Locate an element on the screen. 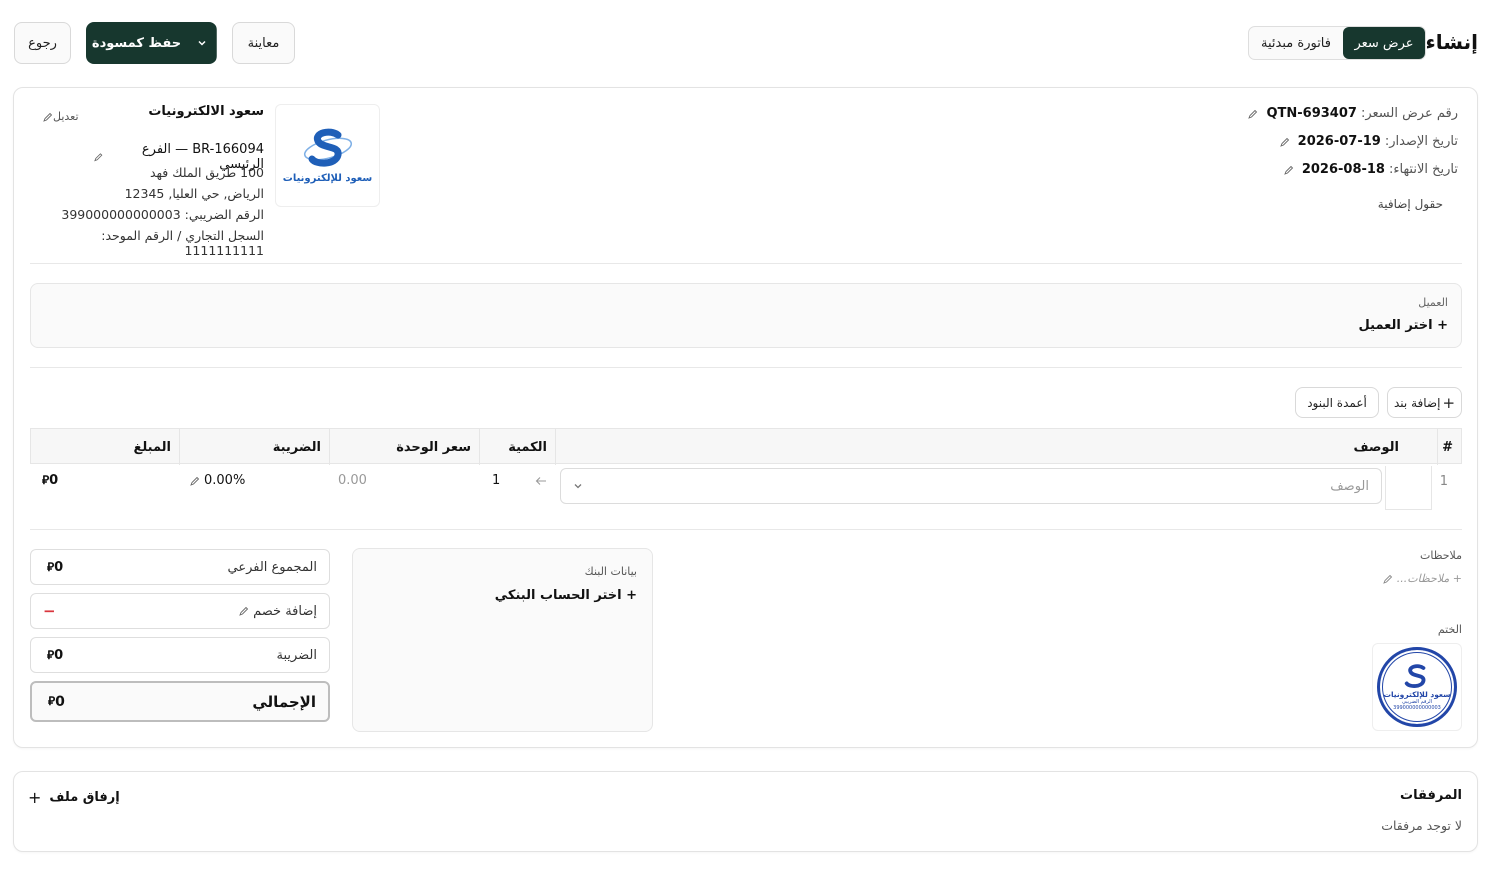 The image size is (1500, 869). add-discount-button: إضافة خصم is located at coordinates (276, 611).